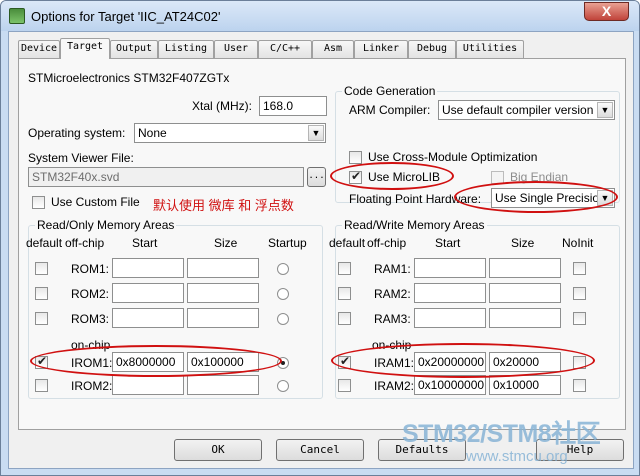 This screenshot has height=476, width=640. What do you see at coordinates (490, 49) in the screenshot?
I see `tab-utilities: Utilities` at bounding box center [490, 49].